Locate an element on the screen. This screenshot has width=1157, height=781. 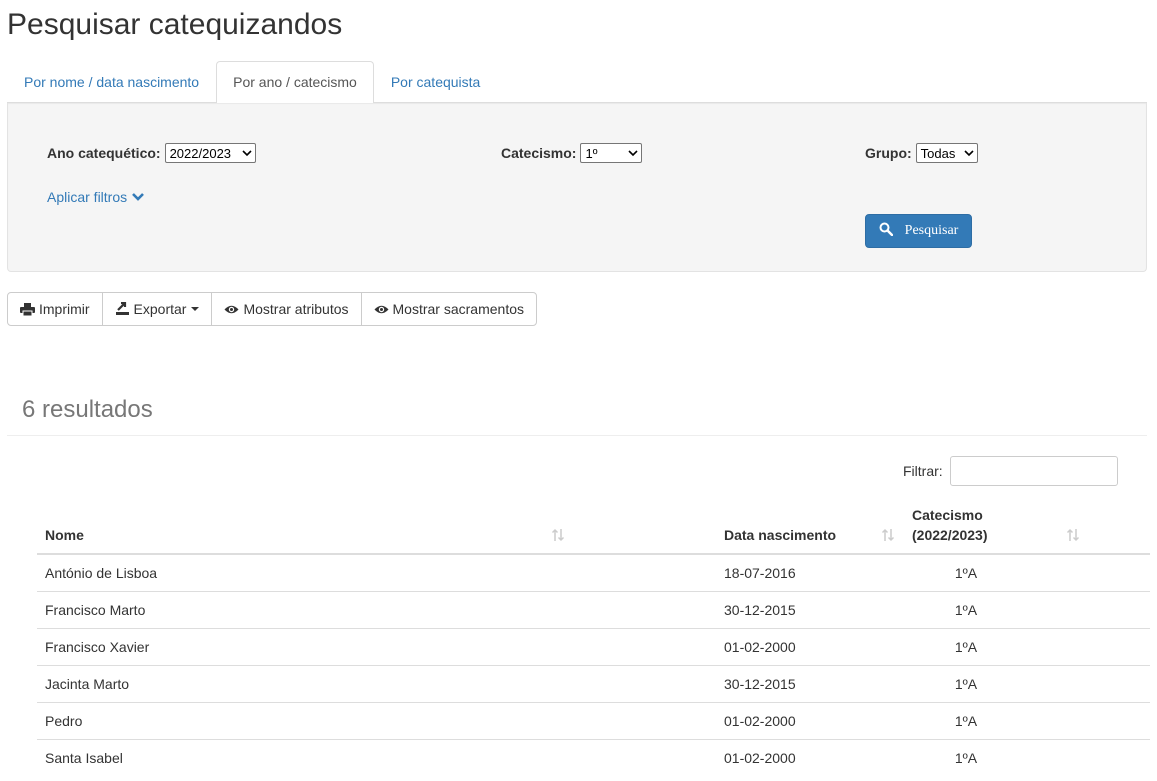
show-attributes-button: Mostrar atributos is located at coordinates (286, 309).